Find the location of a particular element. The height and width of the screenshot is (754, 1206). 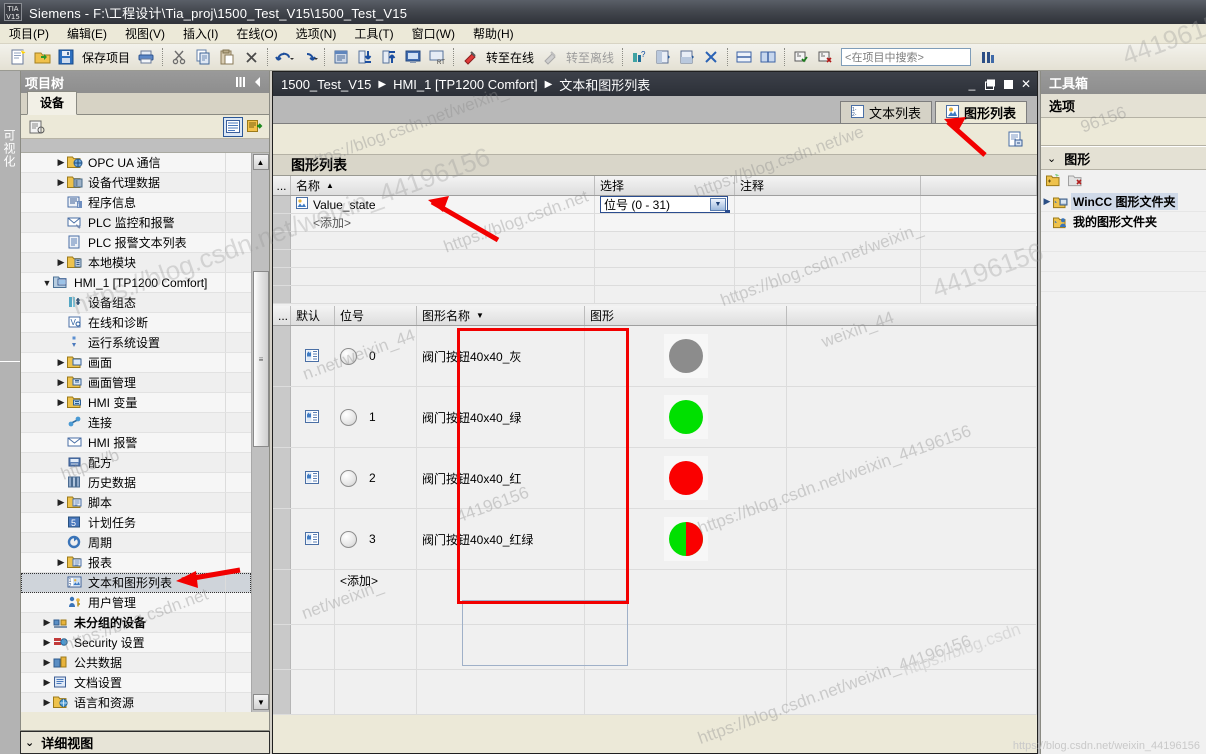

tree-item-12: ▶ 画面管理 is located at coordinates (136, 383).